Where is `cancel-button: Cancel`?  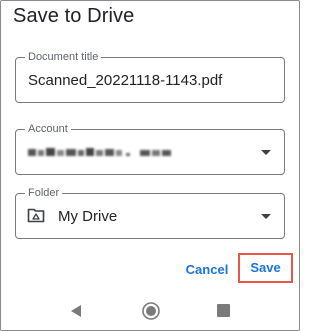
cancel-button: Cancel is located at coordinates (207, 270).